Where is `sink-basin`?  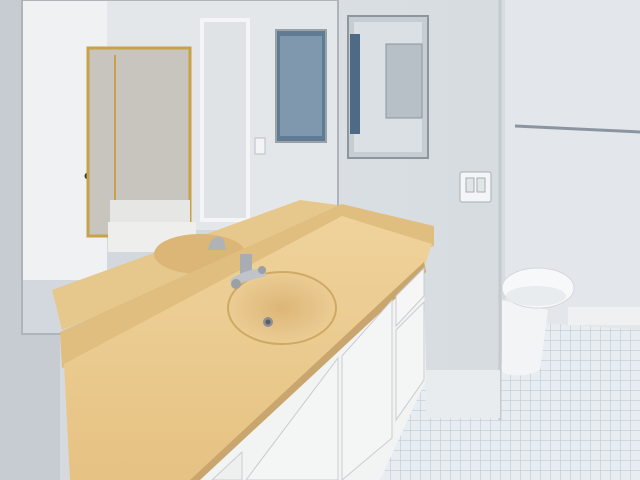 sink-basin is located at coordinates (282, 308).